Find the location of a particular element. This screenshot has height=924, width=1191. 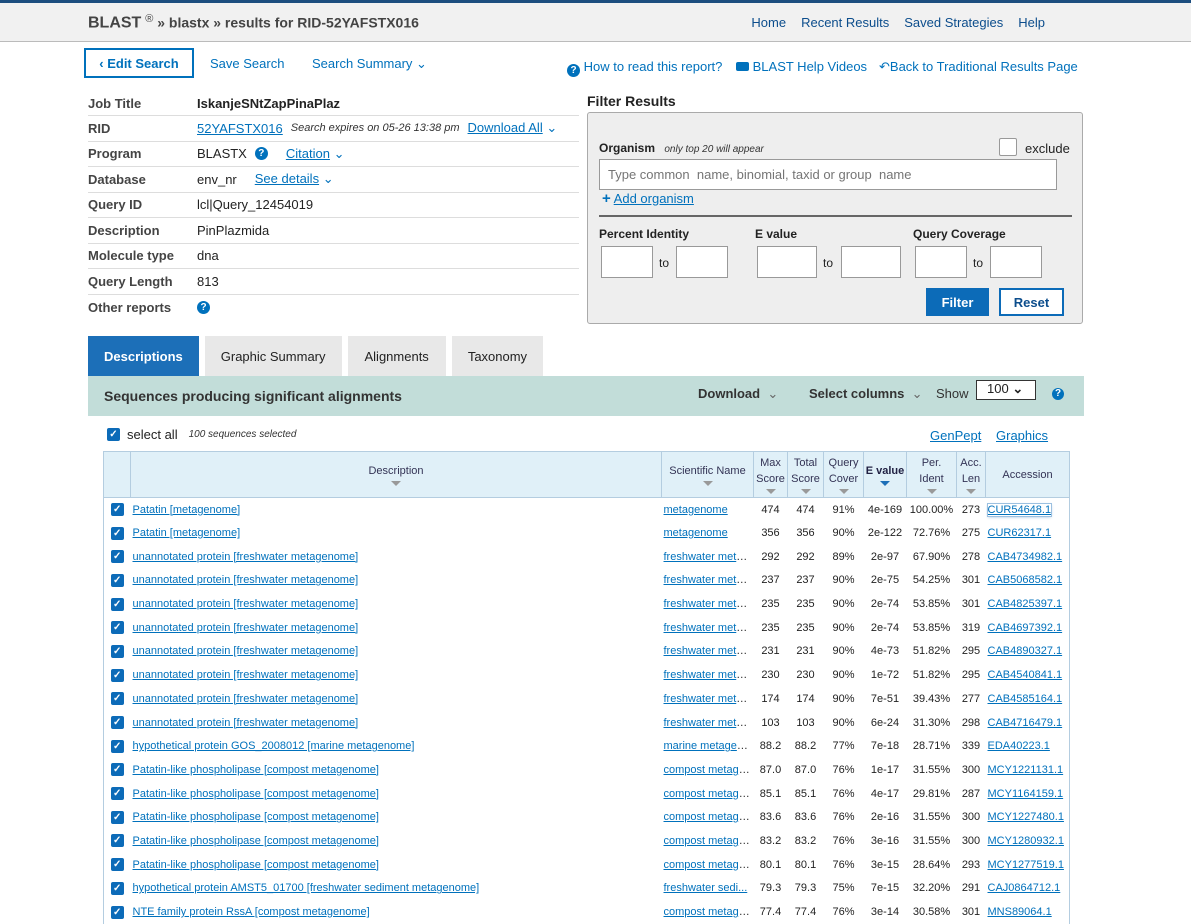

nav-home: Home is located at coordinates (768, 22).